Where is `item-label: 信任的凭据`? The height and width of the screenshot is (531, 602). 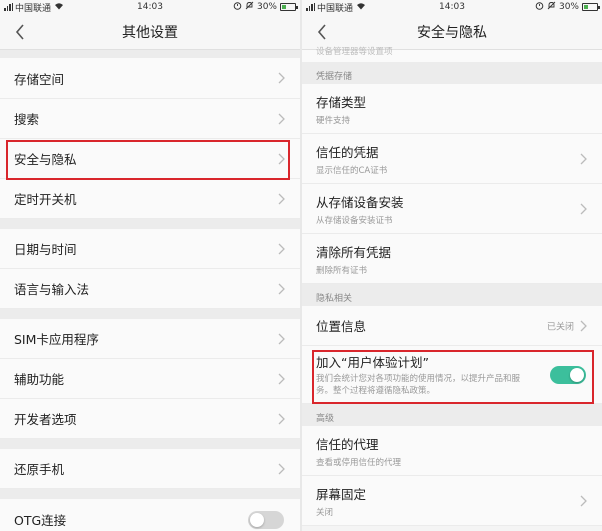 item-label: 信任的凭据 is located at coordinates (347, 152).